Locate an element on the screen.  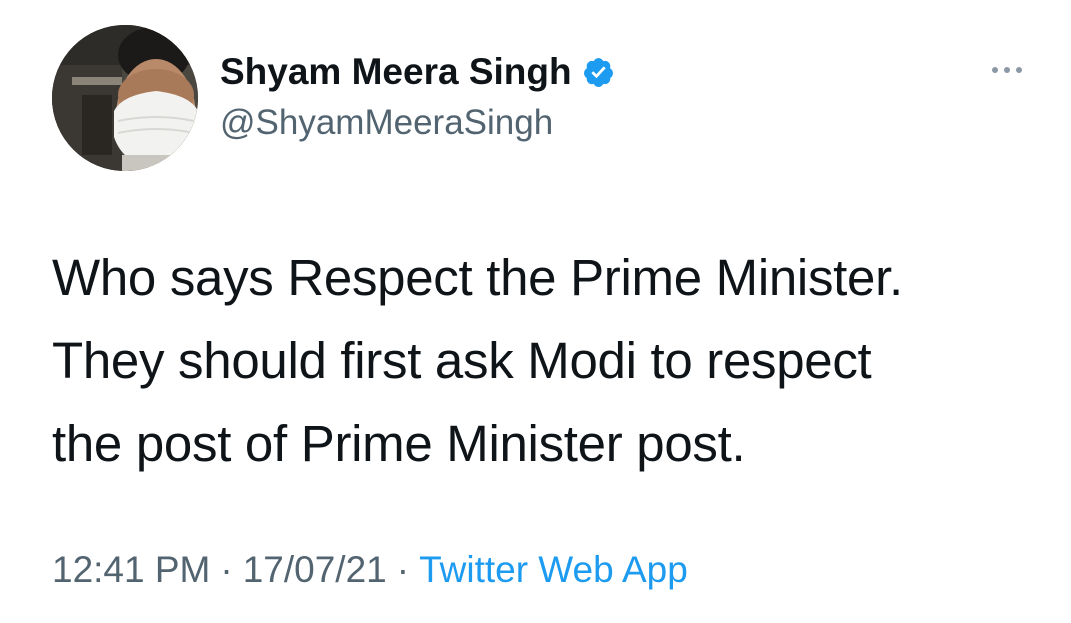
tweet-date: 17/07/21 is located at coordinates (315, 569).